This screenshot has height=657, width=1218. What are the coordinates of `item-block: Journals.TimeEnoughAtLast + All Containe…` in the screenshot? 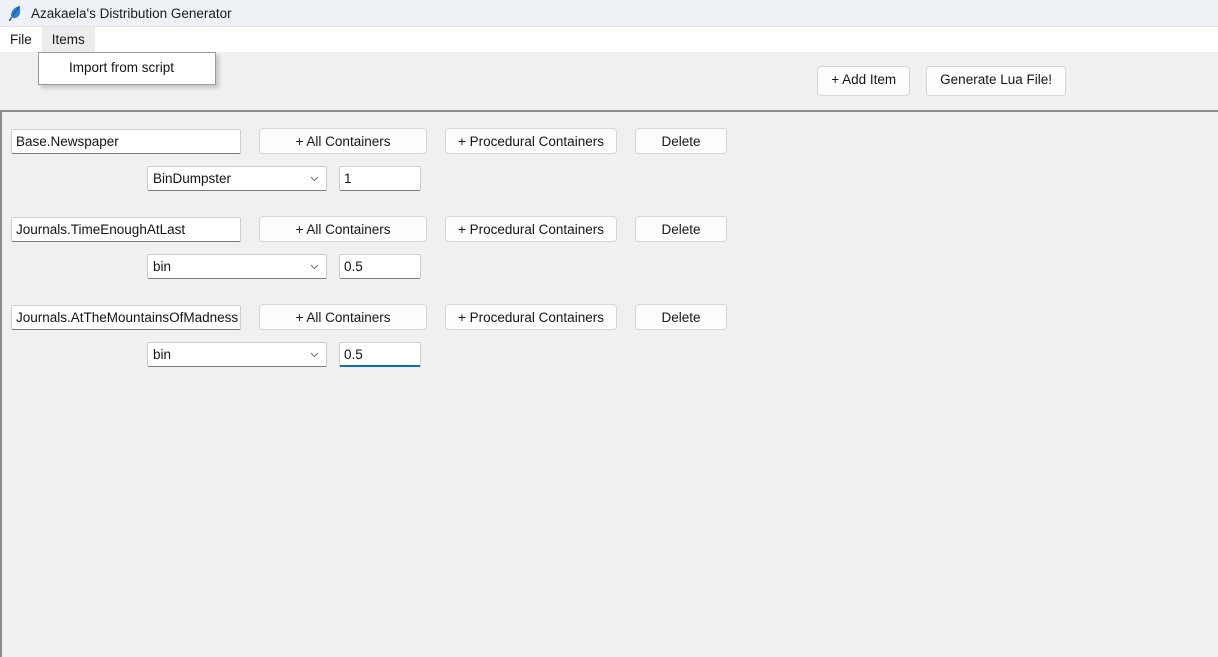 It's located at (610, 247).